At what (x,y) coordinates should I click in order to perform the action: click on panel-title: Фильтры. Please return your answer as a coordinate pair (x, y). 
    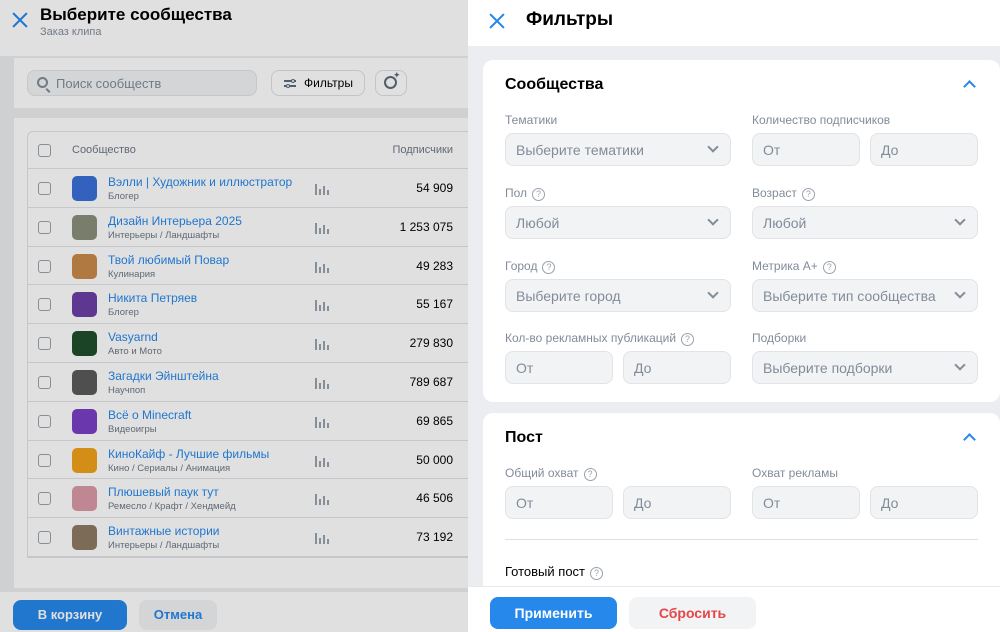
    Looking at the image, I should click on (570, 19).